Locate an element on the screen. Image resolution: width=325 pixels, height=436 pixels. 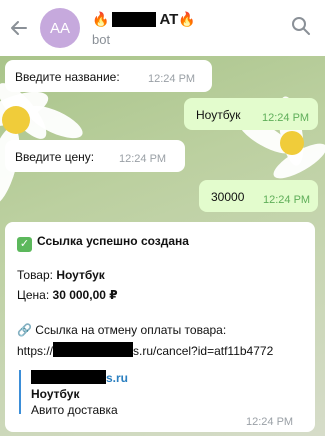
redacted-domain is located at coordinates (93, 349).